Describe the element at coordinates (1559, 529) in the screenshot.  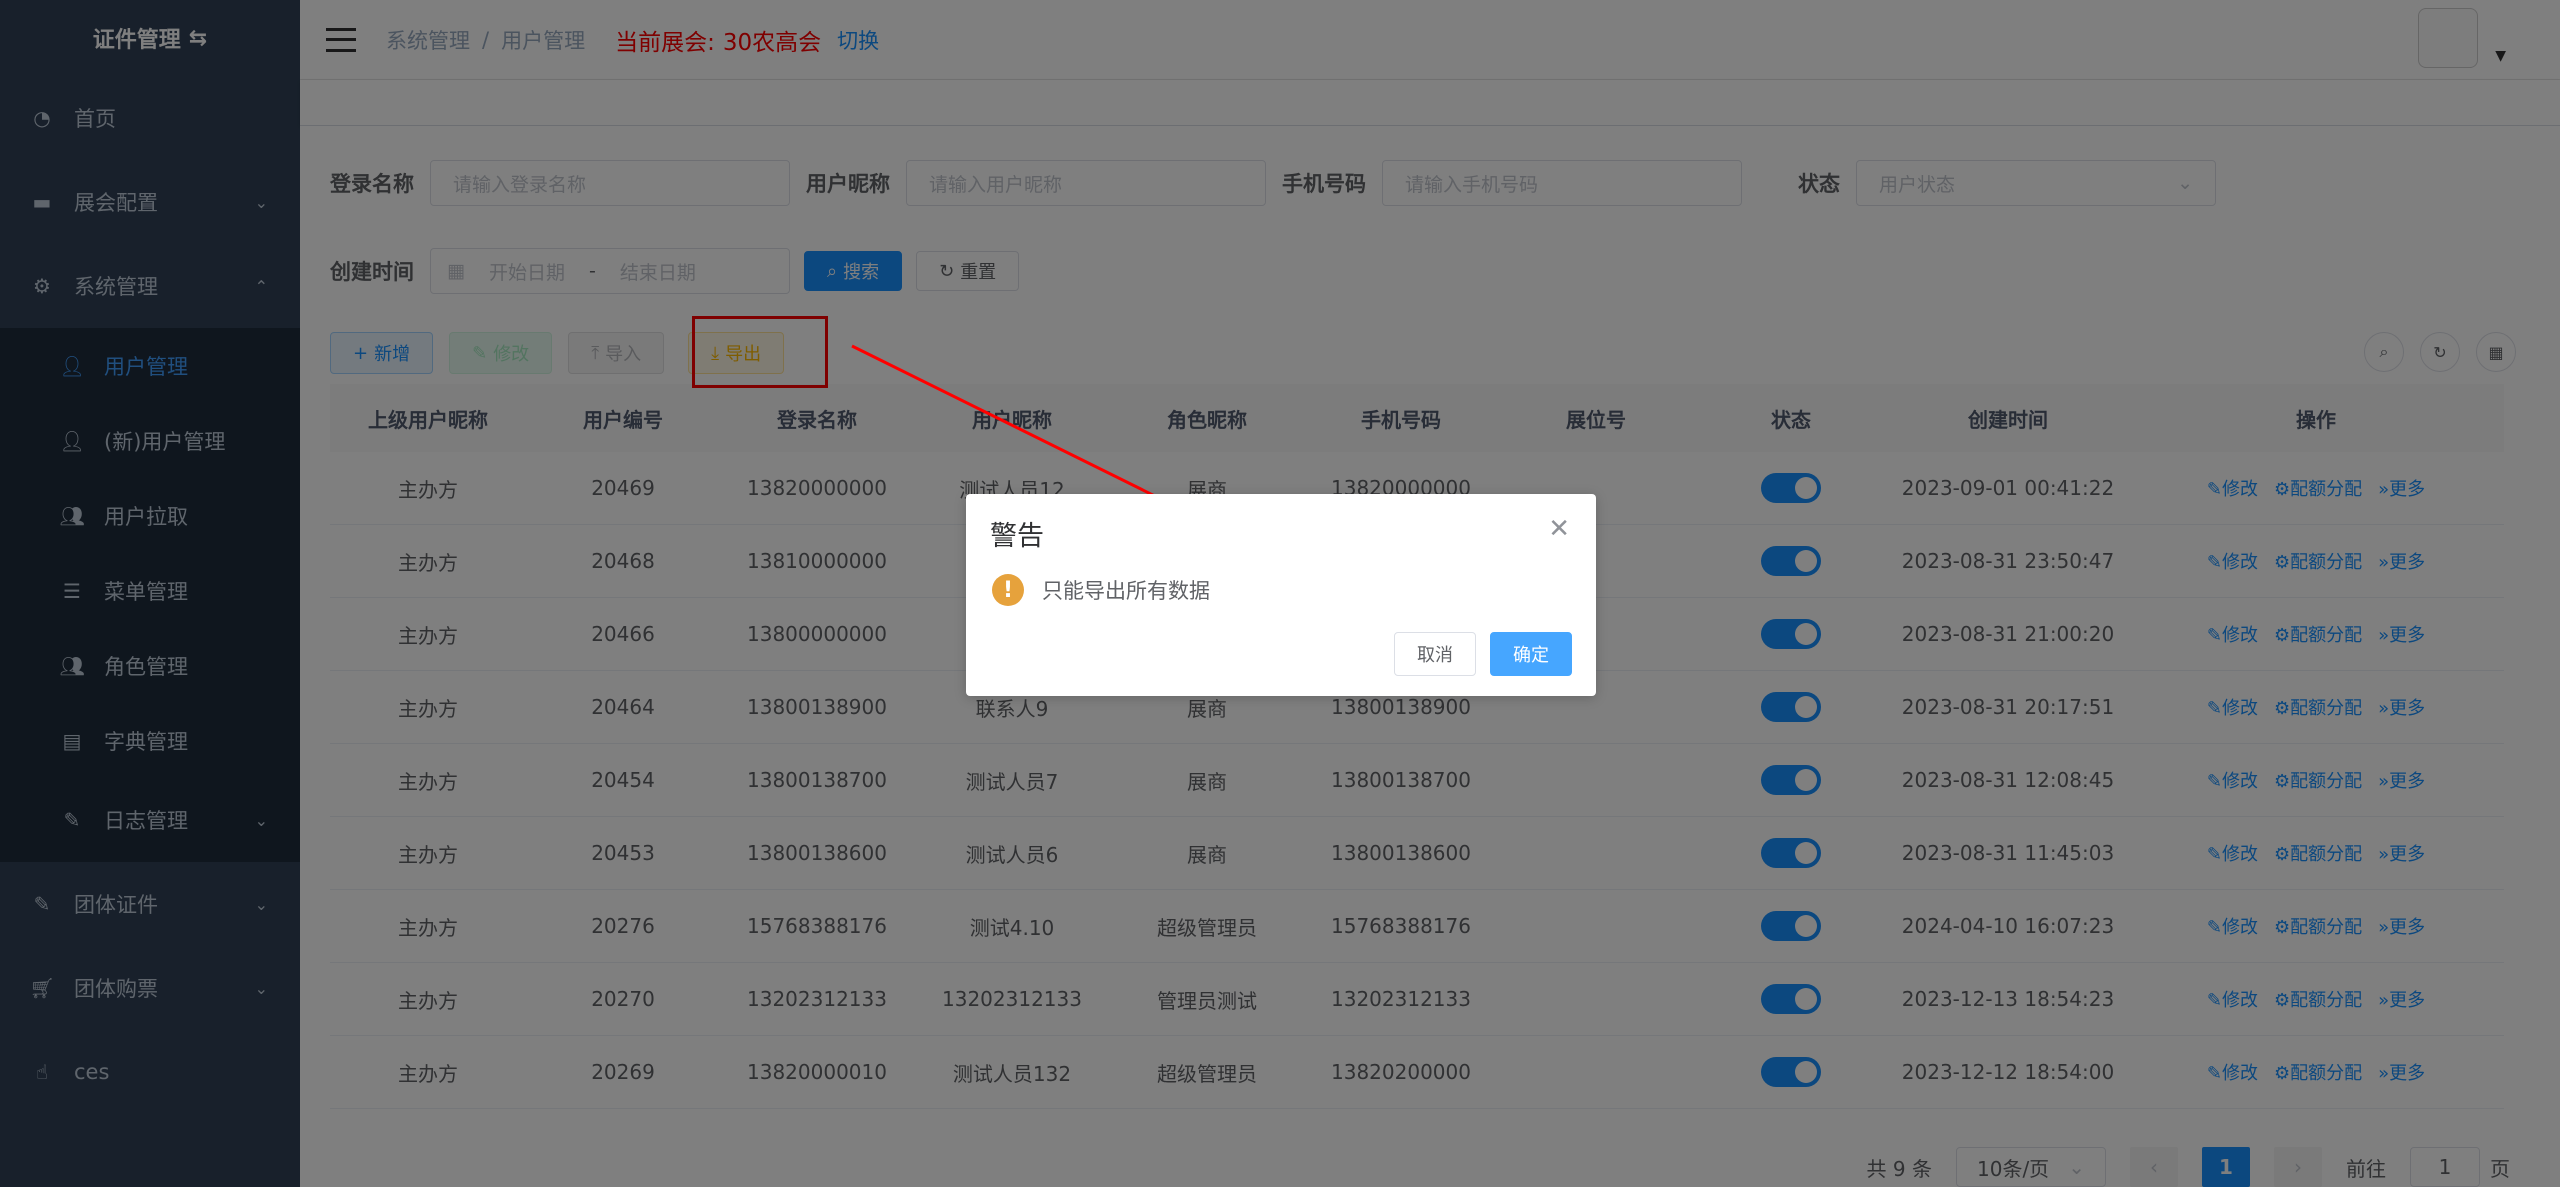
I see `close-icon: ✕` at that location.